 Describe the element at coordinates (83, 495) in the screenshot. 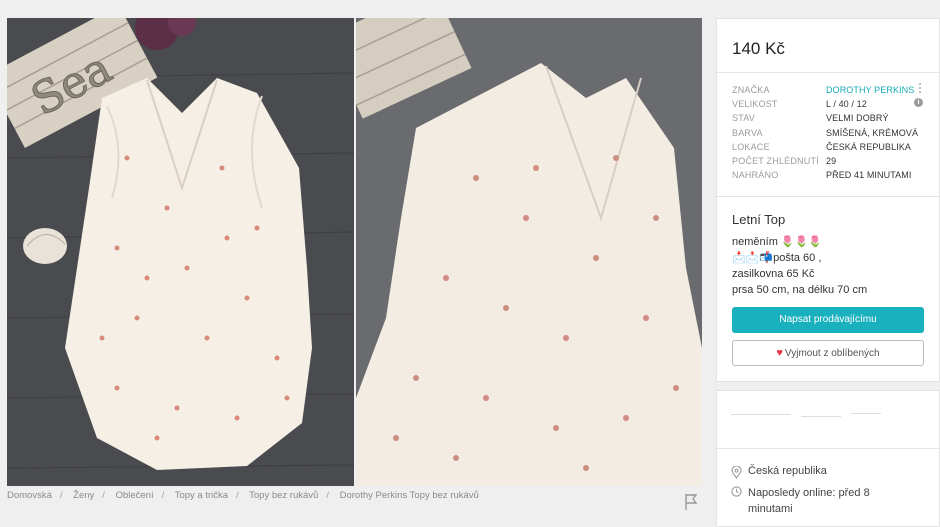

I see `breadcrumb-item: Ženy` at that location.